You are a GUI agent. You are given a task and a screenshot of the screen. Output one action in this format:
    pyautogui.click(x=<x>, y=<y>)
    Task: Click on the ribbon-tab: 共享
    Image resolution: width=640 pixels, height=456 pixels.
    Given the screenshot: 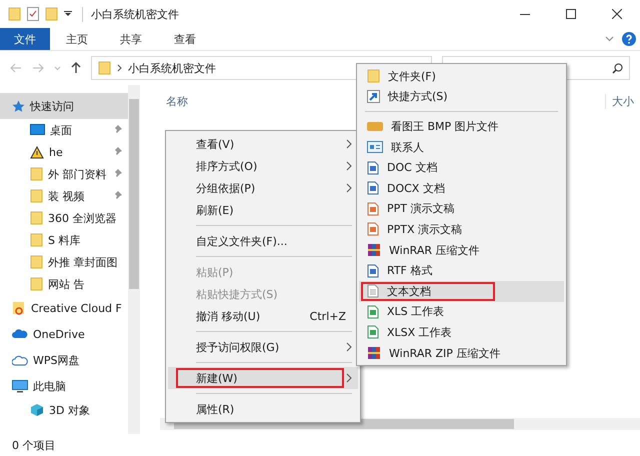 What is the action you would take?
    pyautogui.click(x=131, y=39)
    